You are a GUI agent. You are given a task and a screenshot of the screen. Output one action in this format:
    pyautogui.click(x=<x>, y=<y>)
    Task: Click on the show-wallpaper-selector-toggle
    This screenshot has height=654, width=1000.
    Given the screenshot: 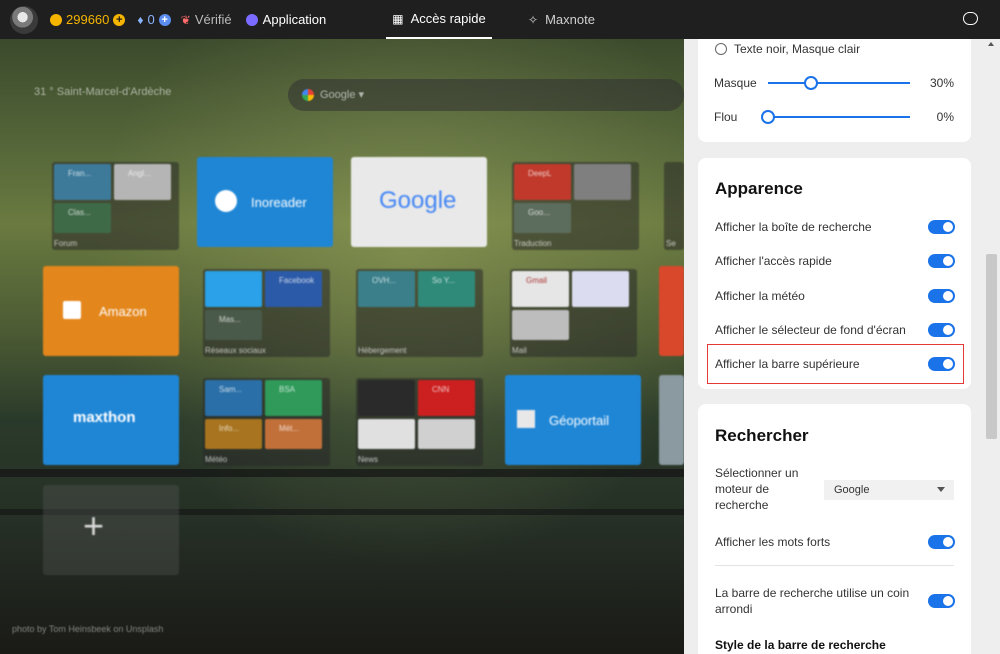 What is the action you would take?
    pyautogui.click(x=941, y=330)
    